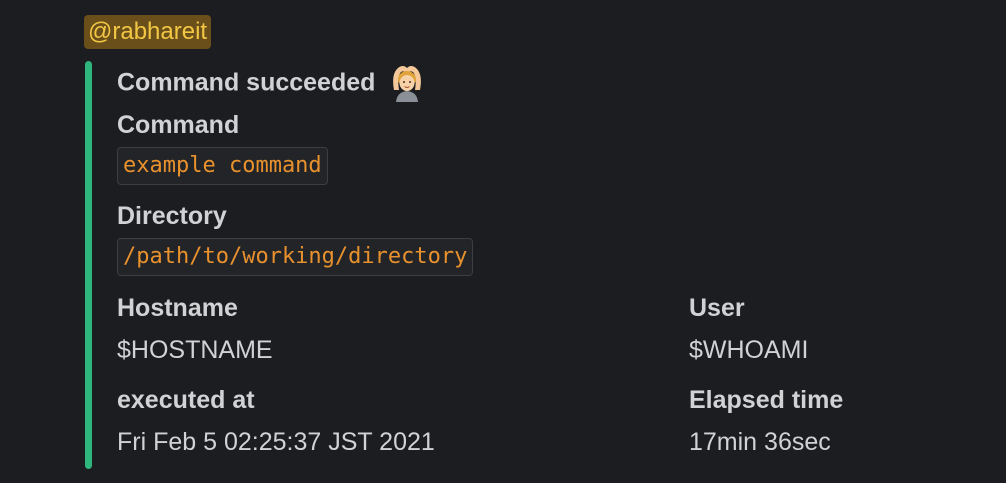 This screenshot has width=1006, height=483. I want to click on elapsed-time-value: 17min 36sec, so click(760, 442).